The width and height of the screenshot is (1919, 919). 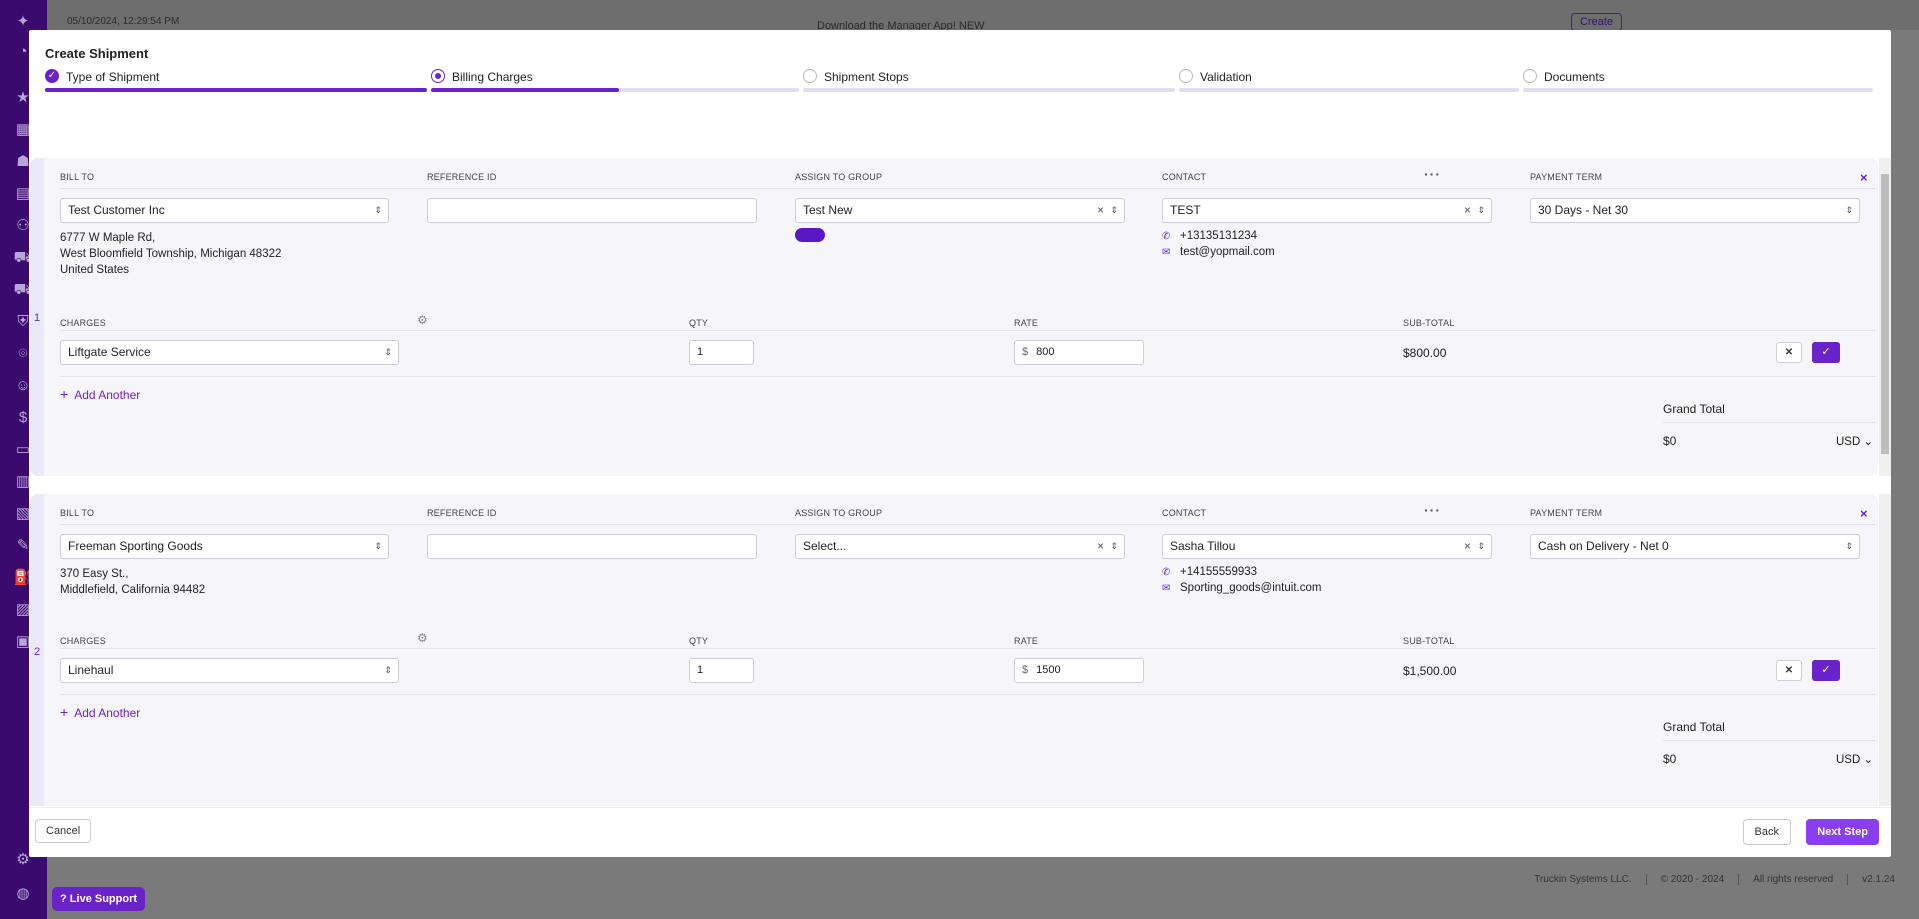 I want to click on card-index: 1, so click(x=37, y=318).